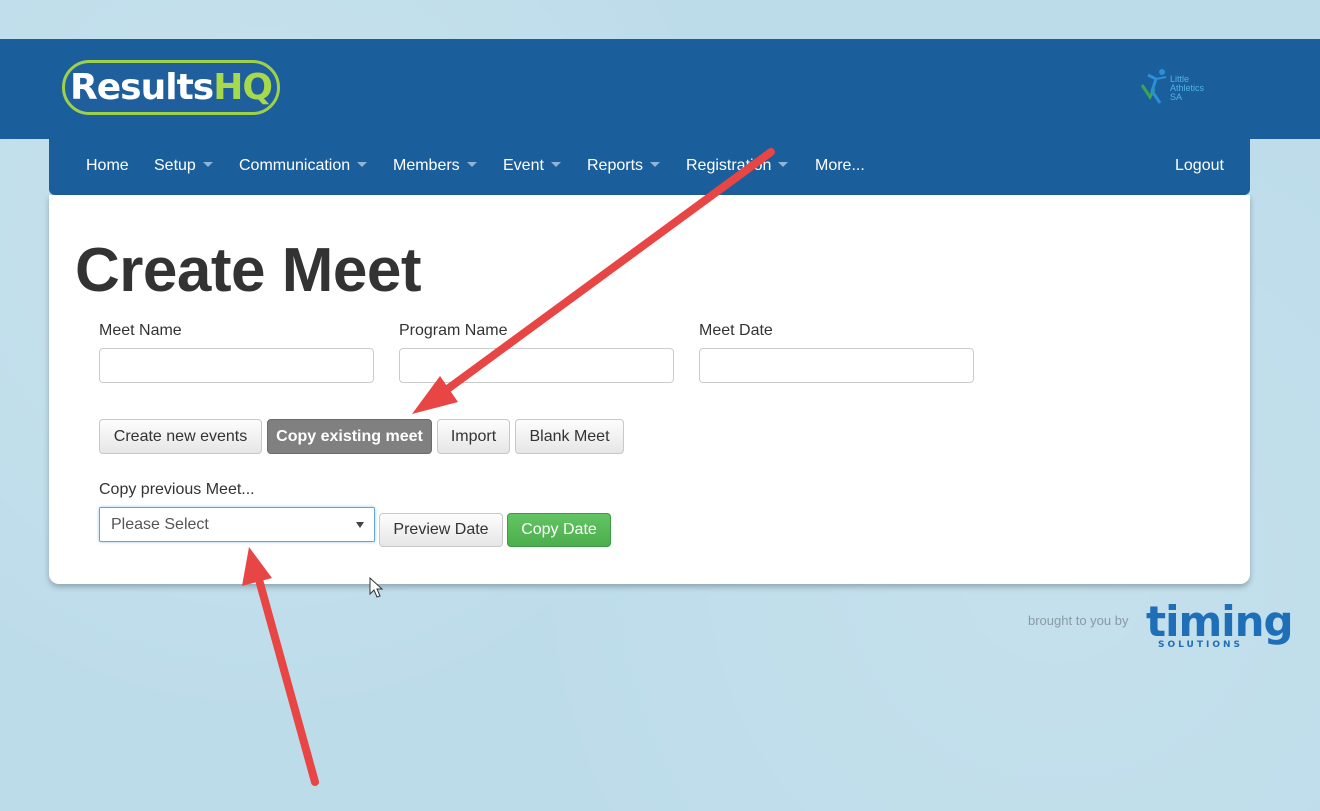 Image resolution: width=1320 pixels, height=811 pixels. I want to click on nav-home-label: Home, so click(107, 165).